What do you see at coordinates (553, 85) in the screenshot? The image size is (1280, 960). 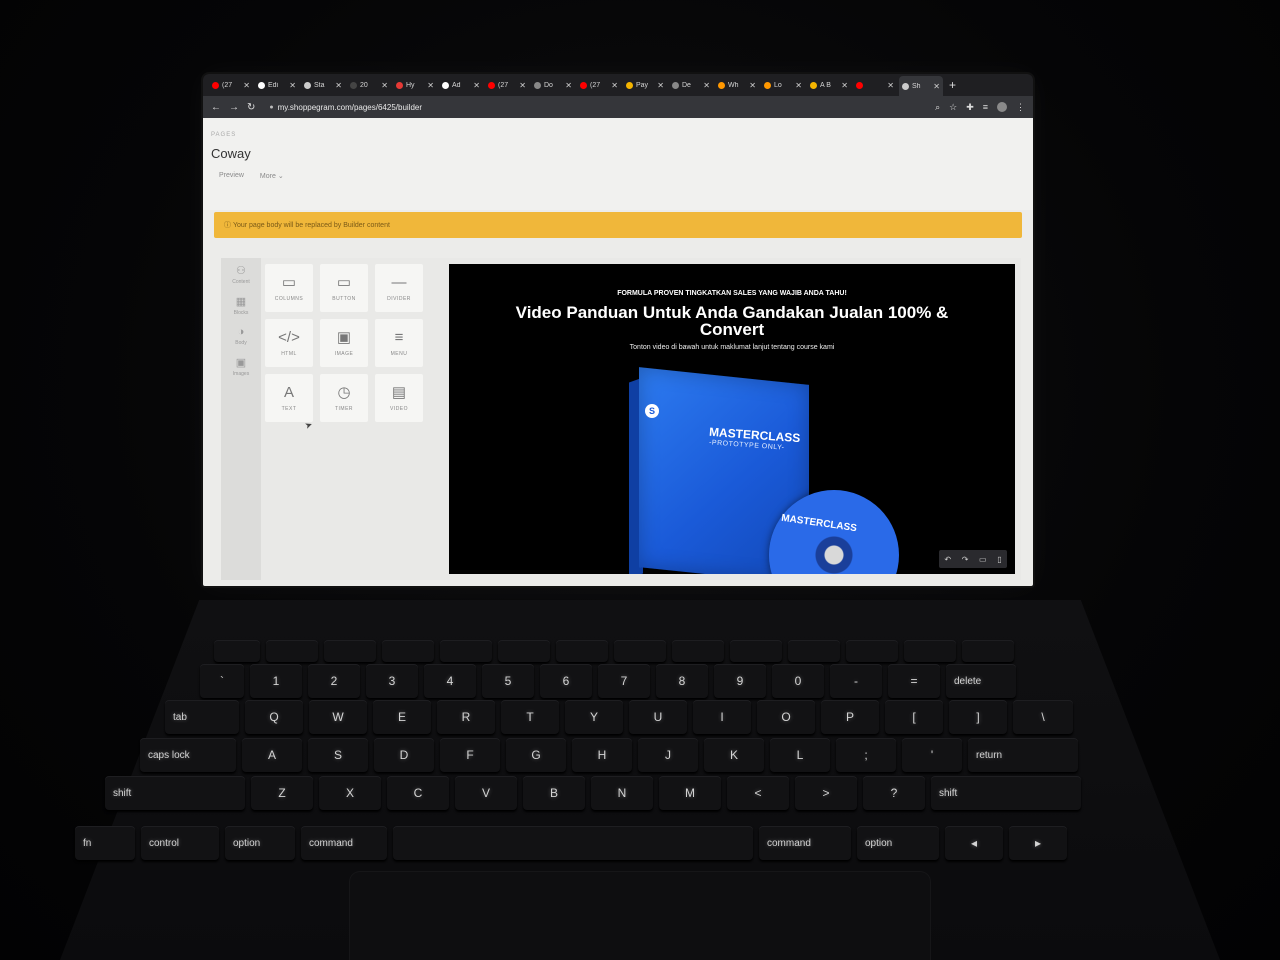 I see `browser-tab: Do ✕` at bounding box center [553, 85].